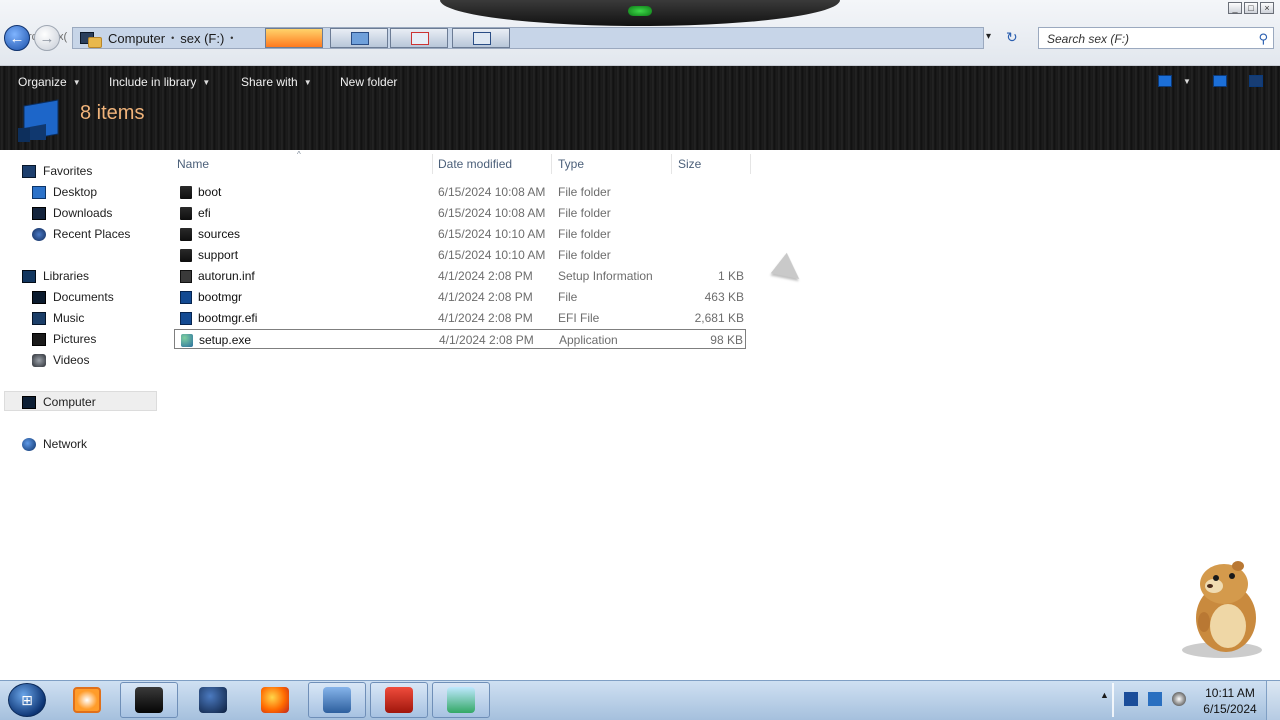 Image resolution: width=1280 pixels, height=720 pixels. What do you see at coordinates (1273, 700) in the screenshot?
I see `show-desktop-button` at bounding box center [1273, 700].